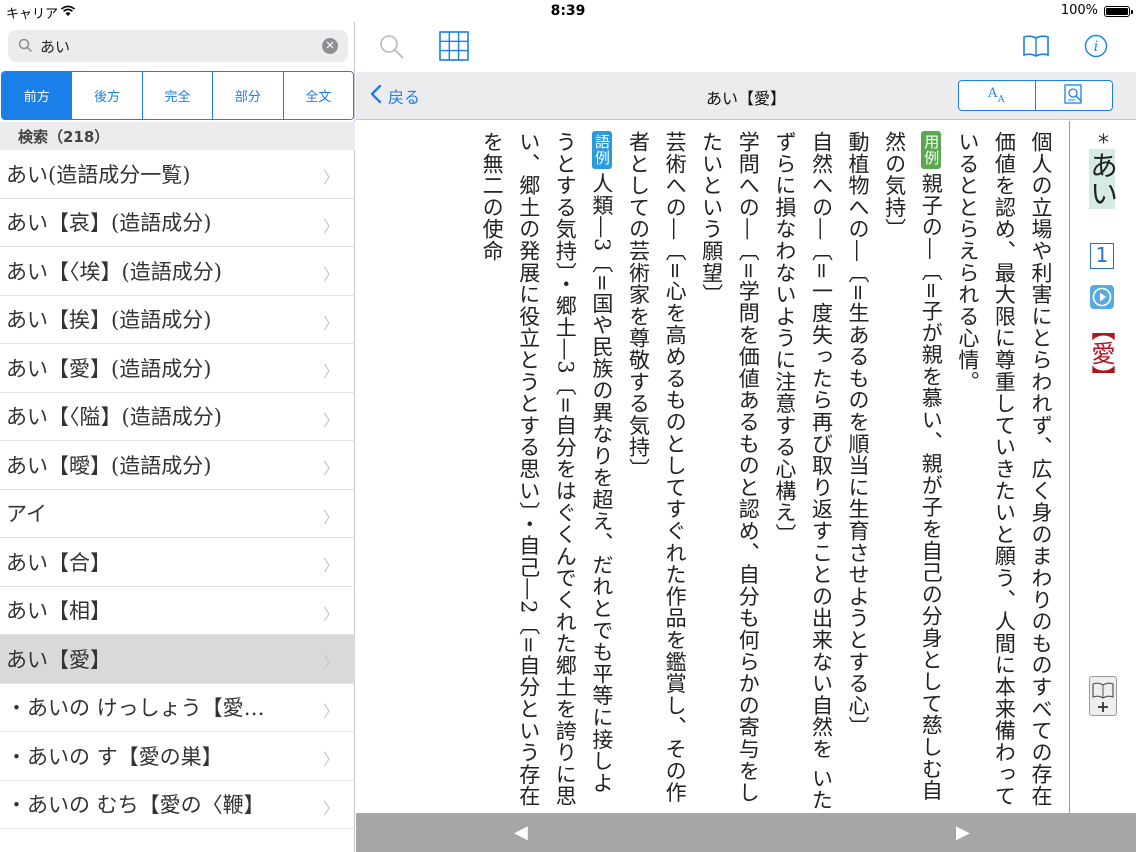 The image size is (1136, 852). Describe the element at coordinates (114, 756) in the screenshot. I see `list-item-label: ・あいの す【愛の巣】` at that location.